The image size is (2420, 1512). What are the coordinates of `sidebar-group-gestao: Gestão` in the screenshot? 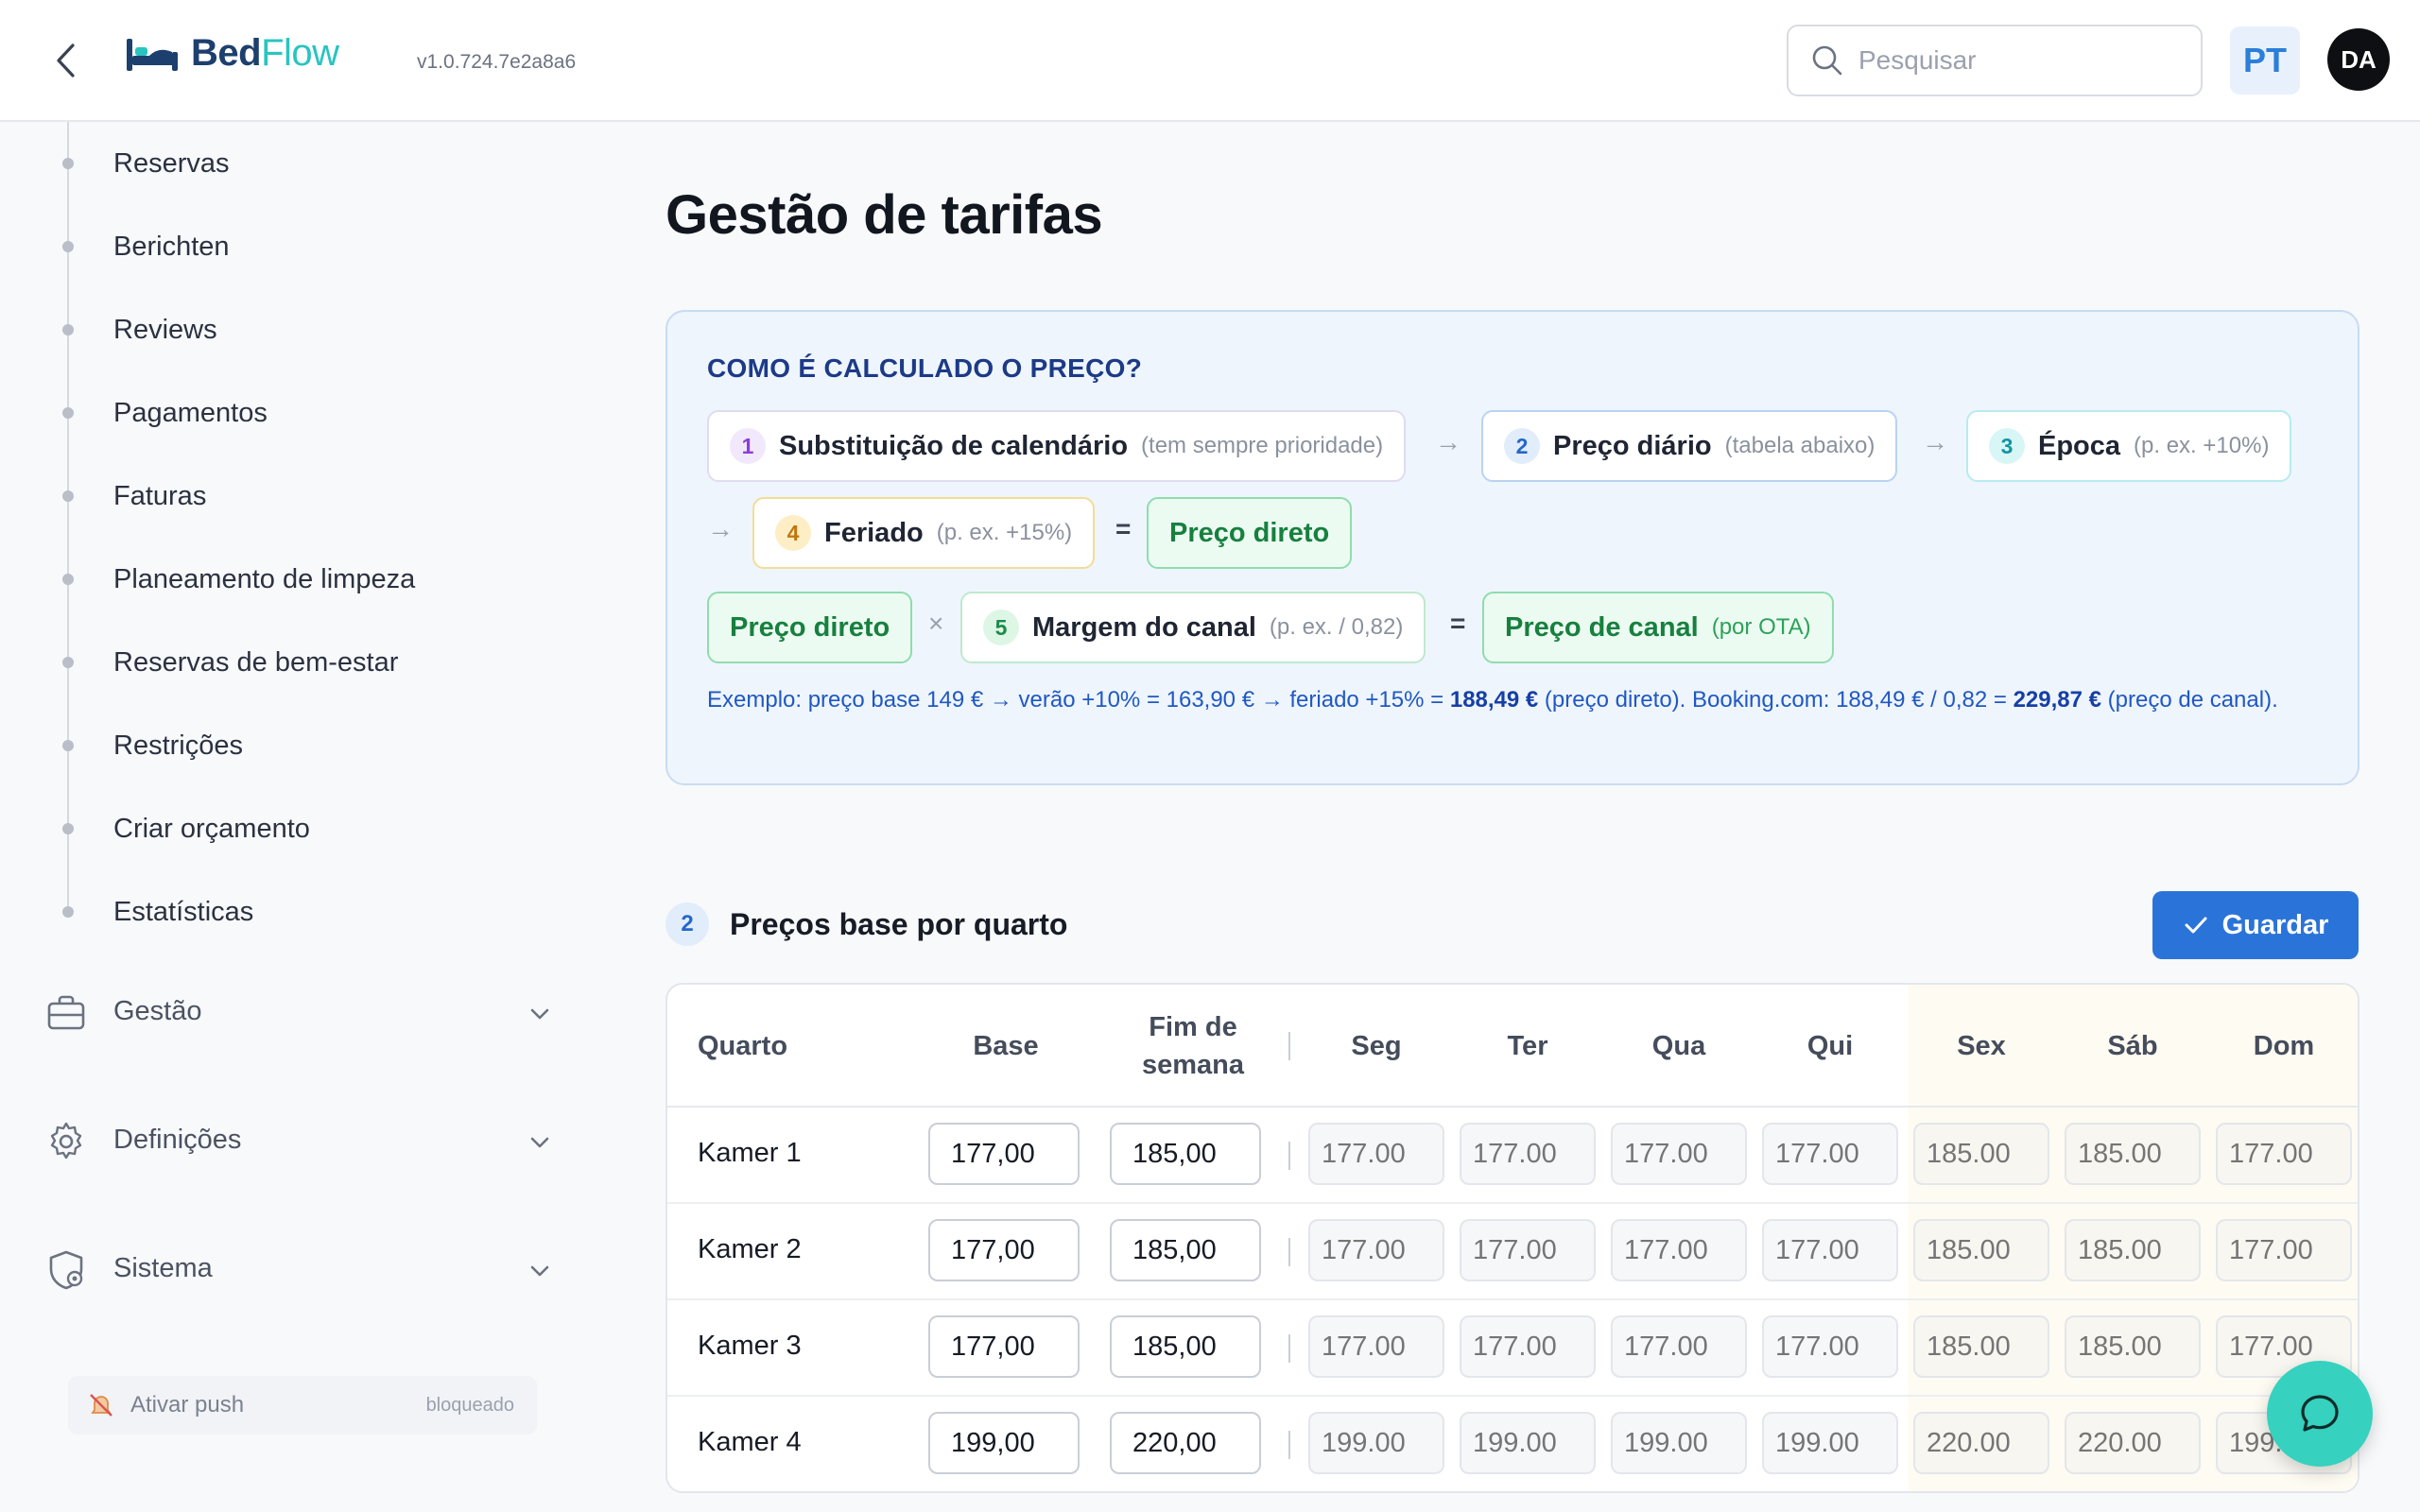 It's located at (283, 1013).